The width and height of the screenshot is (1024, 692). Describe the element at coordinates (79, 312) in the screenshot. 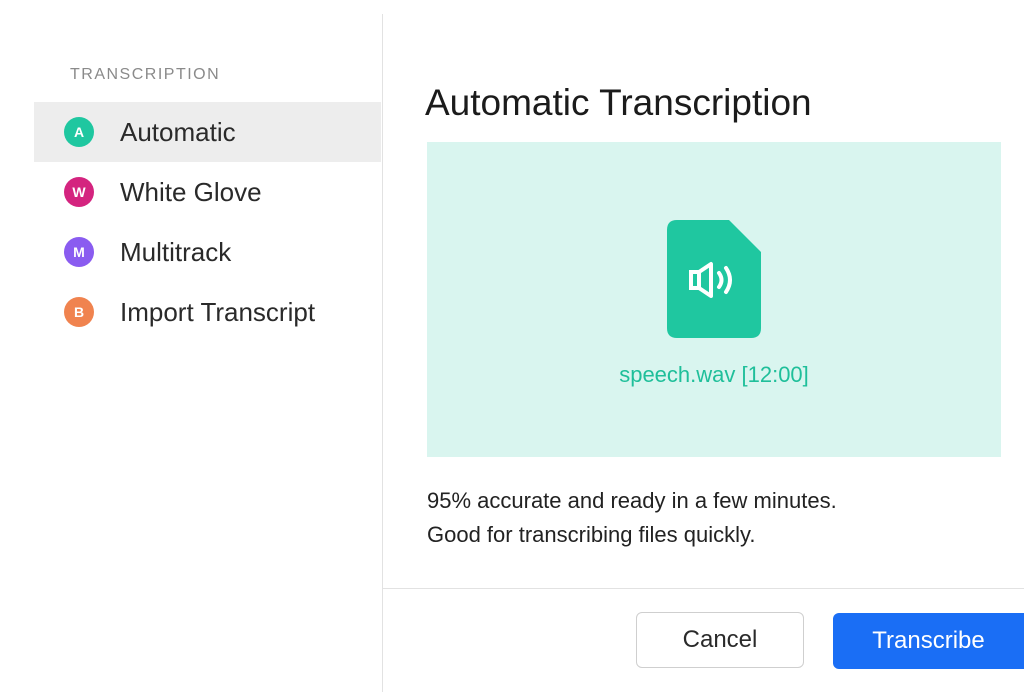

I see `import-transcript-badge-icon: B` at that location.